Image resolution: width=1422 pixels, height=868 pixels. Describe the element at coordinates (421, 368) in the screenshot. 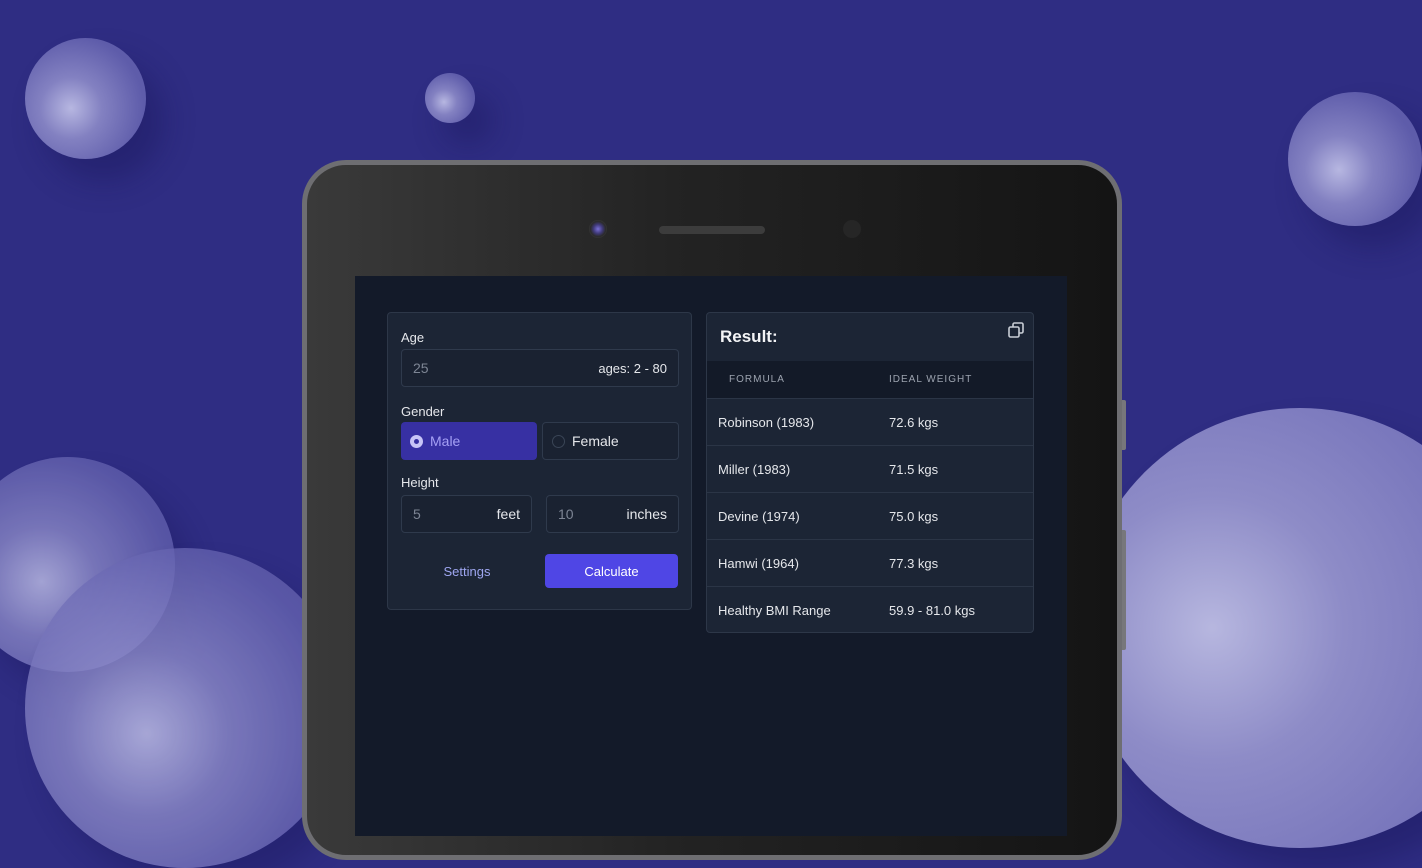

I see `age-value: 25` at that location.